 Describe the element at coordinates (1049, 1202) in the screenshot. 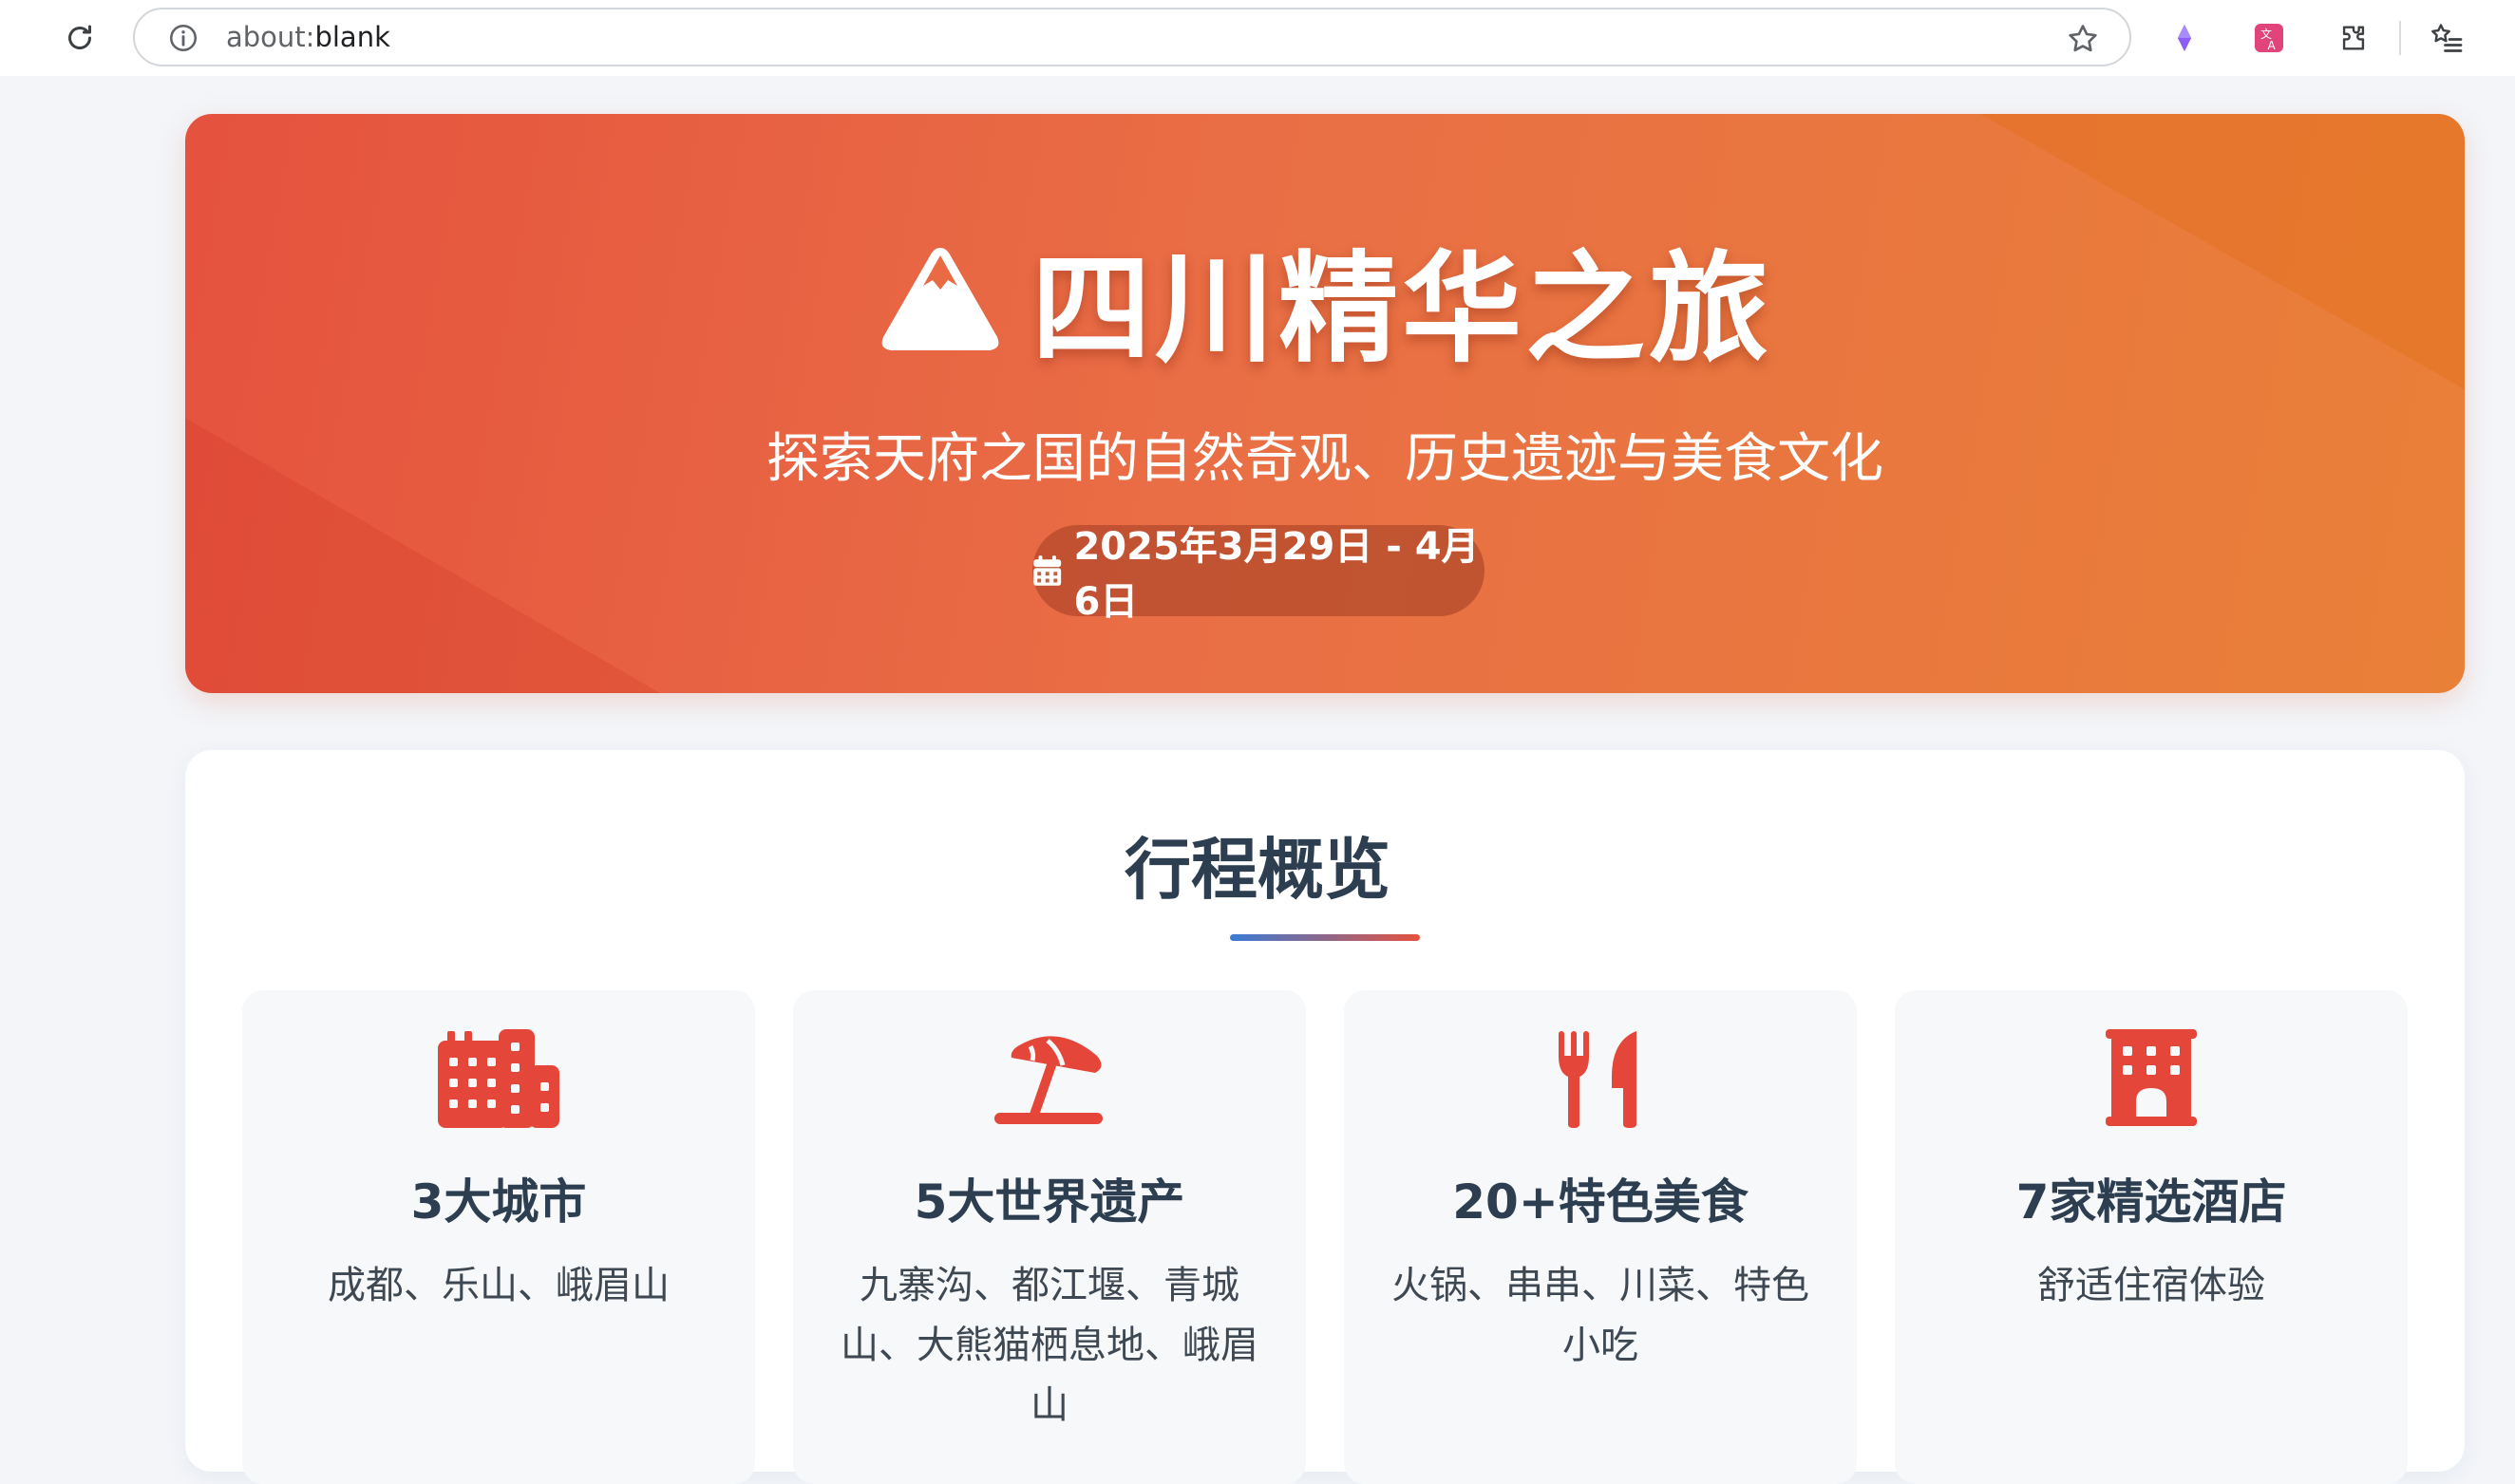

I see `stat-title: 5大世界遗产` at that location.